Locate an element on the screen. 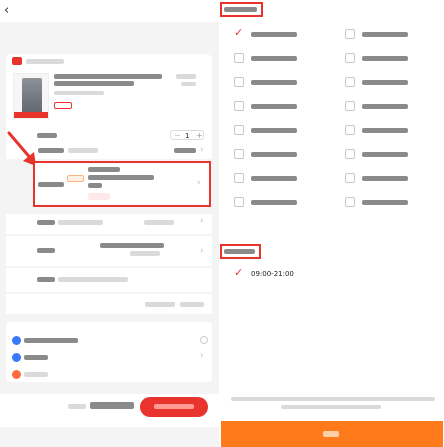  store-icon is located at coordinates (17, 61).